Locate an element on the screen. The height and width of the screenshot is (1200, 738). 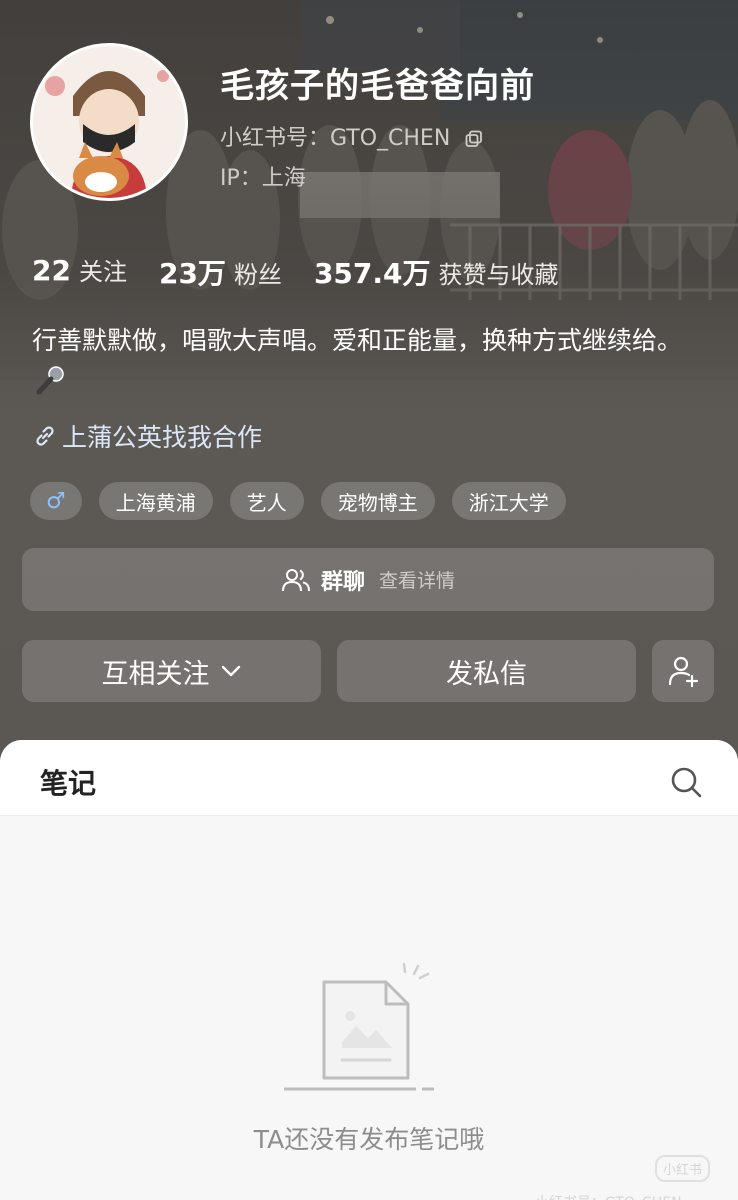
username: 毛孩子的毛爸爸向前 is located at coordinates (377, 86).